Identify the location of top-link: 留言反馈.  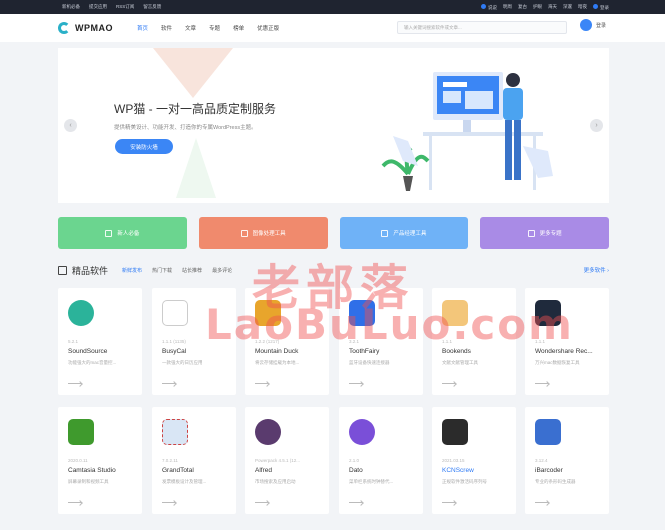
(152, 7).